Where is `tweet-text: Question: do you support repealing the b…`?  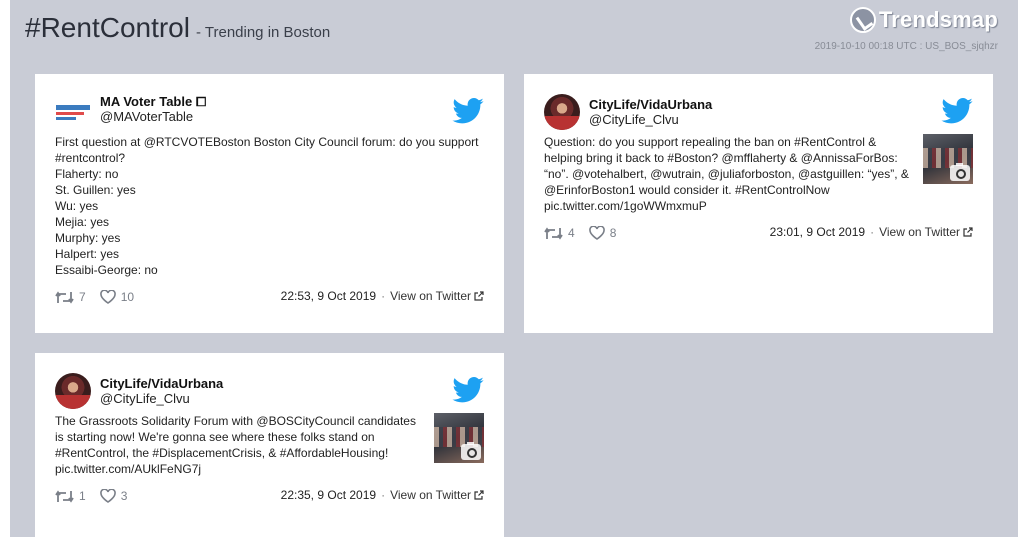 tweet-text: Question: do you support repealing the b… is located at coordinates (726, 174).